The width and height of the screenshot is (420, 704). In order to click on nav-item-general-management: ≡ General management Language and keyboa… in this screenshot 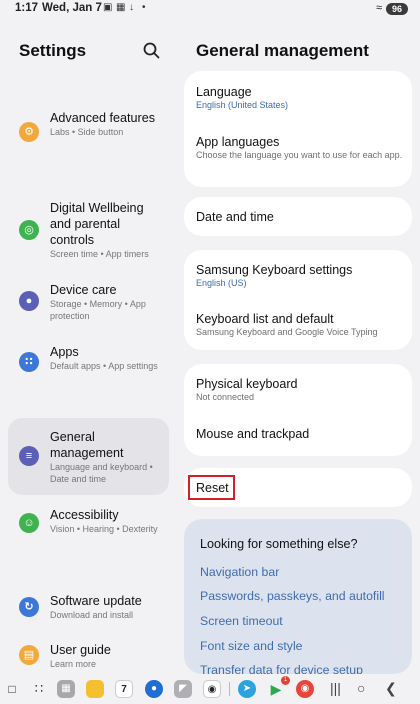, I will do `click(88, 456)`.